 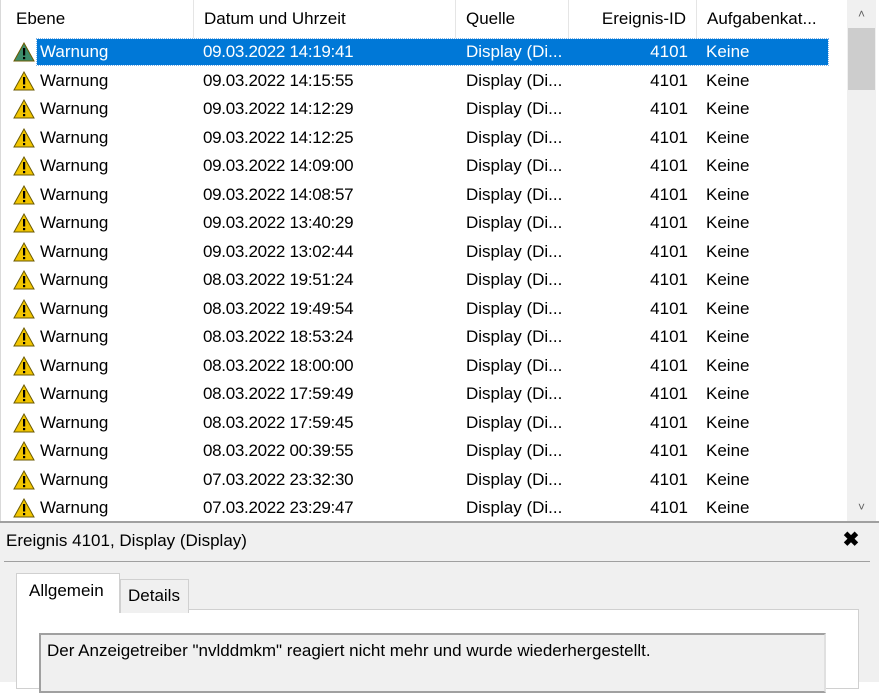 What do you see at coordinates (851, 540) in the screenshot?
I see `close-icon: ✖` at bounding box center [851, 540].